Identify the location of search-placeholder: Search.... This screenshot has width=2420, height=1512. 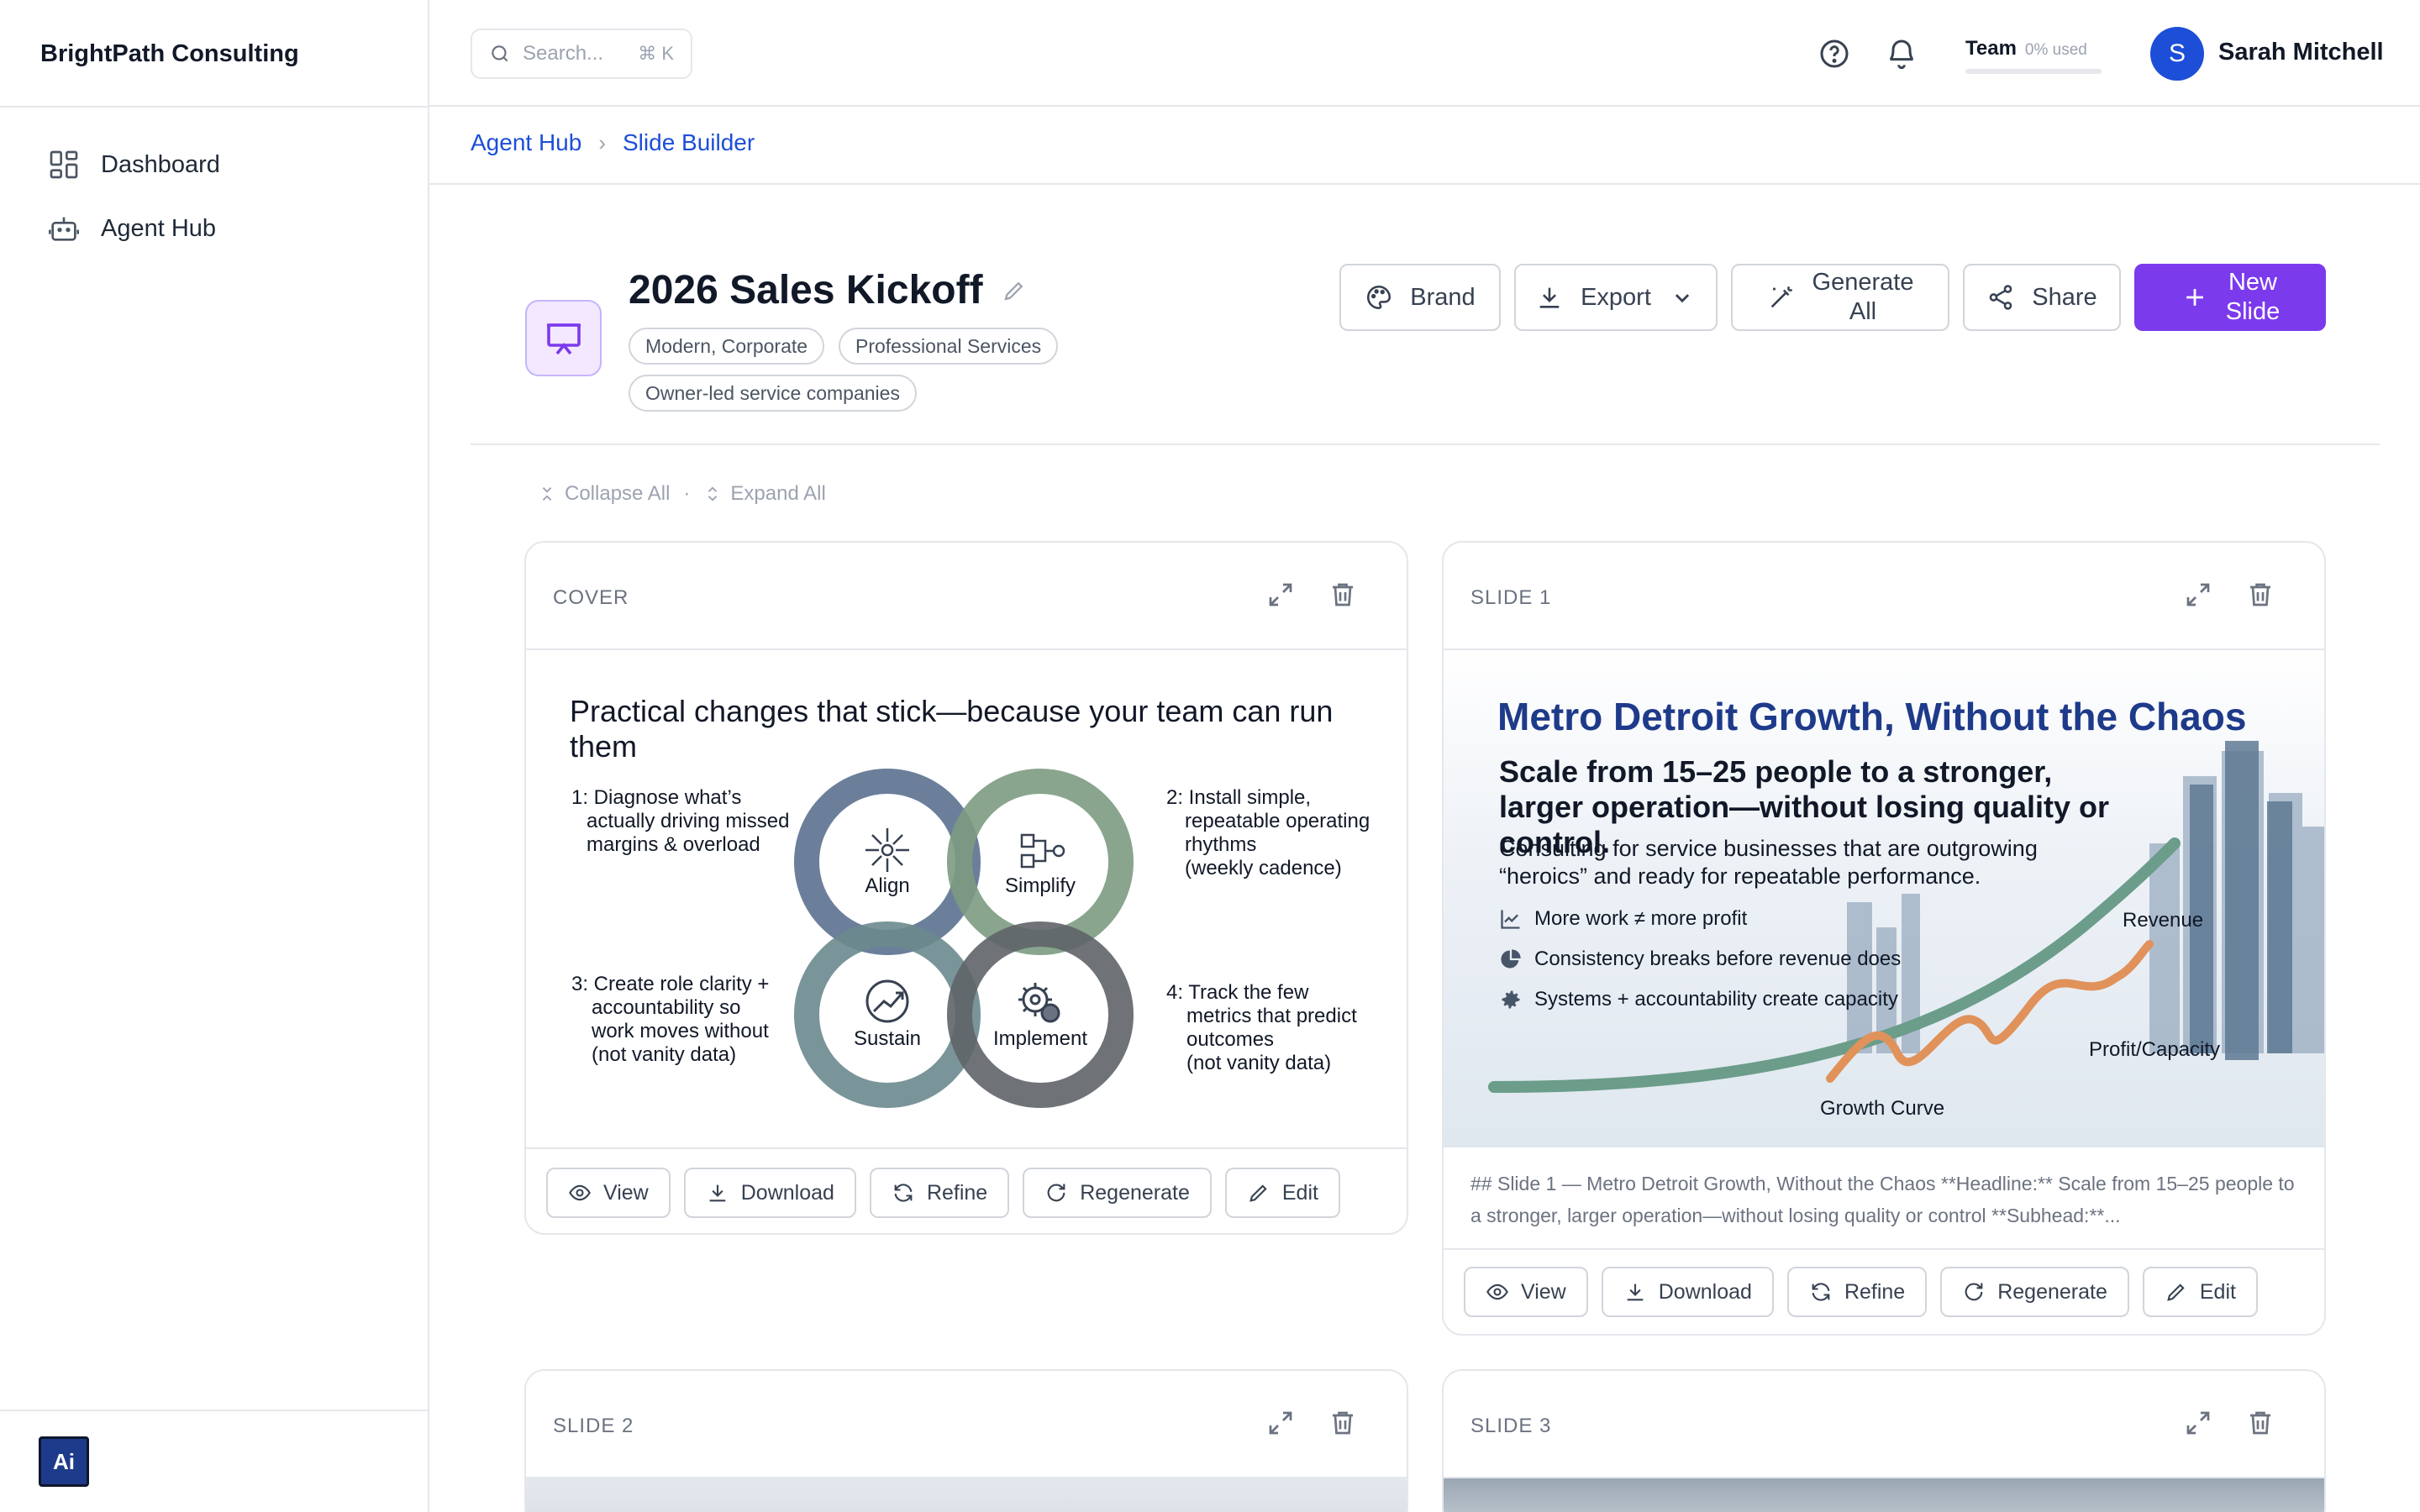
(563, 53).